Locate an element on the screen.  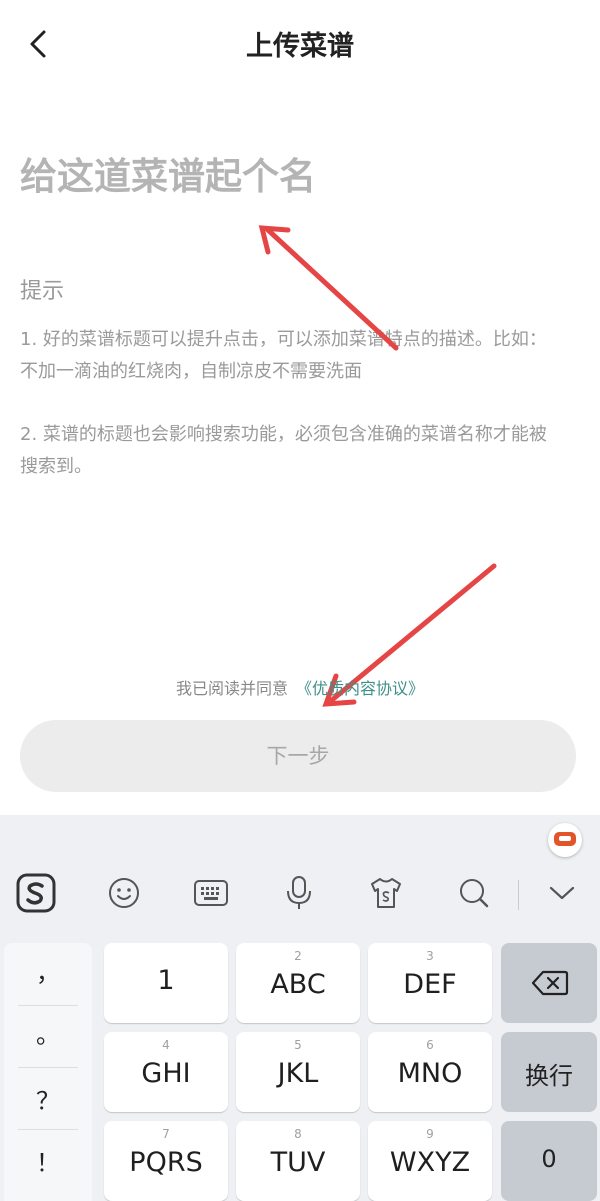
backspace-icon is located at coordinates (550, 983).